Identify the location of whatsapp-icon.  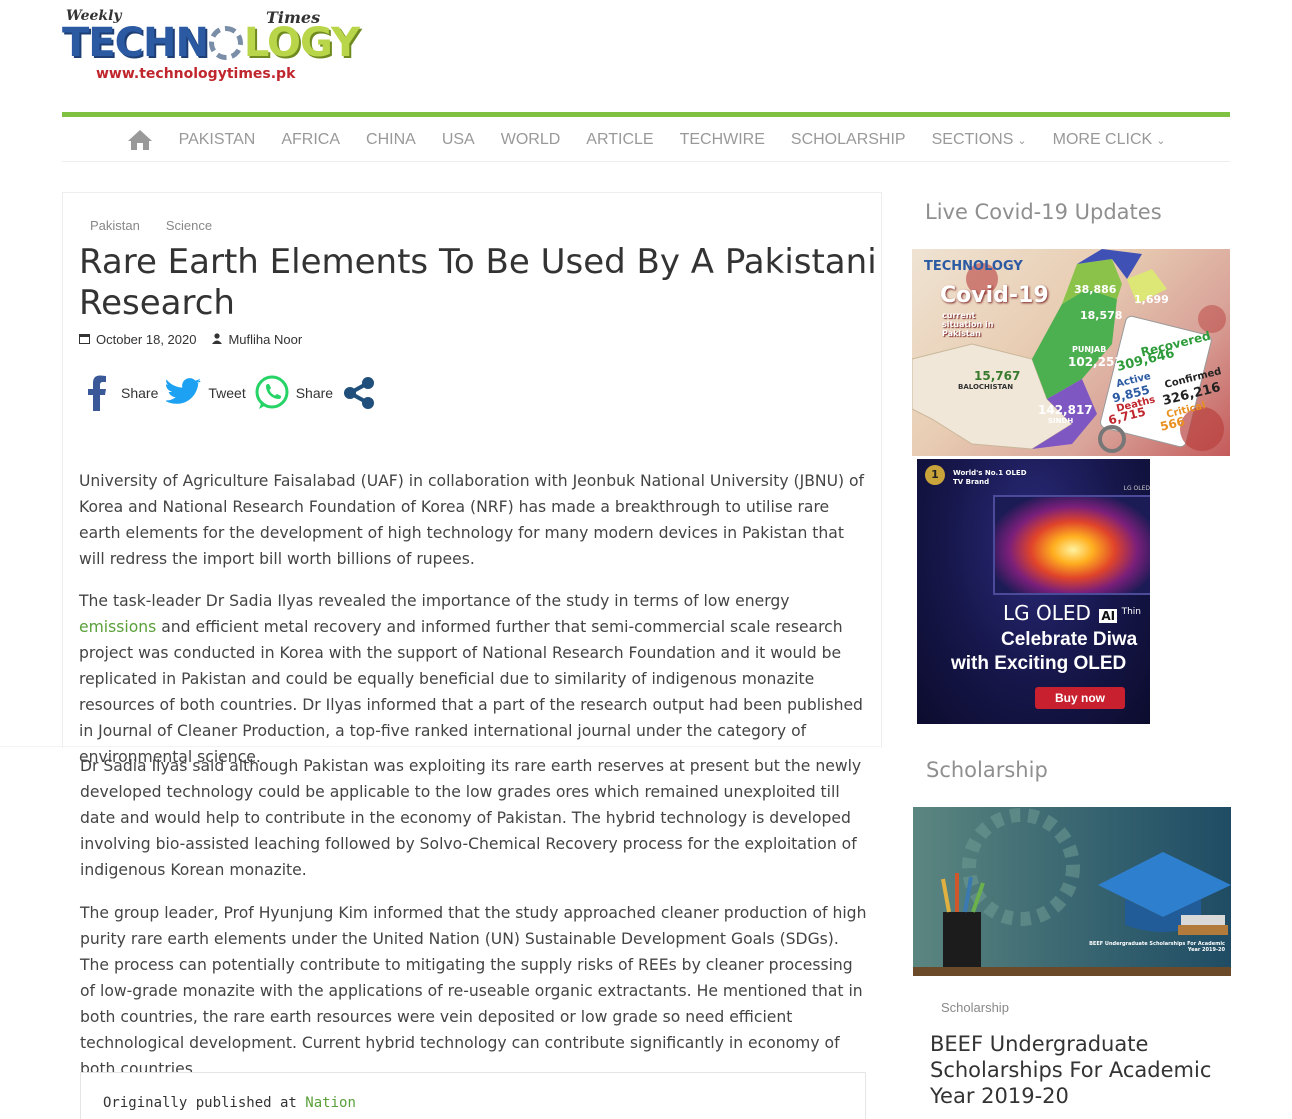
(272, 393).